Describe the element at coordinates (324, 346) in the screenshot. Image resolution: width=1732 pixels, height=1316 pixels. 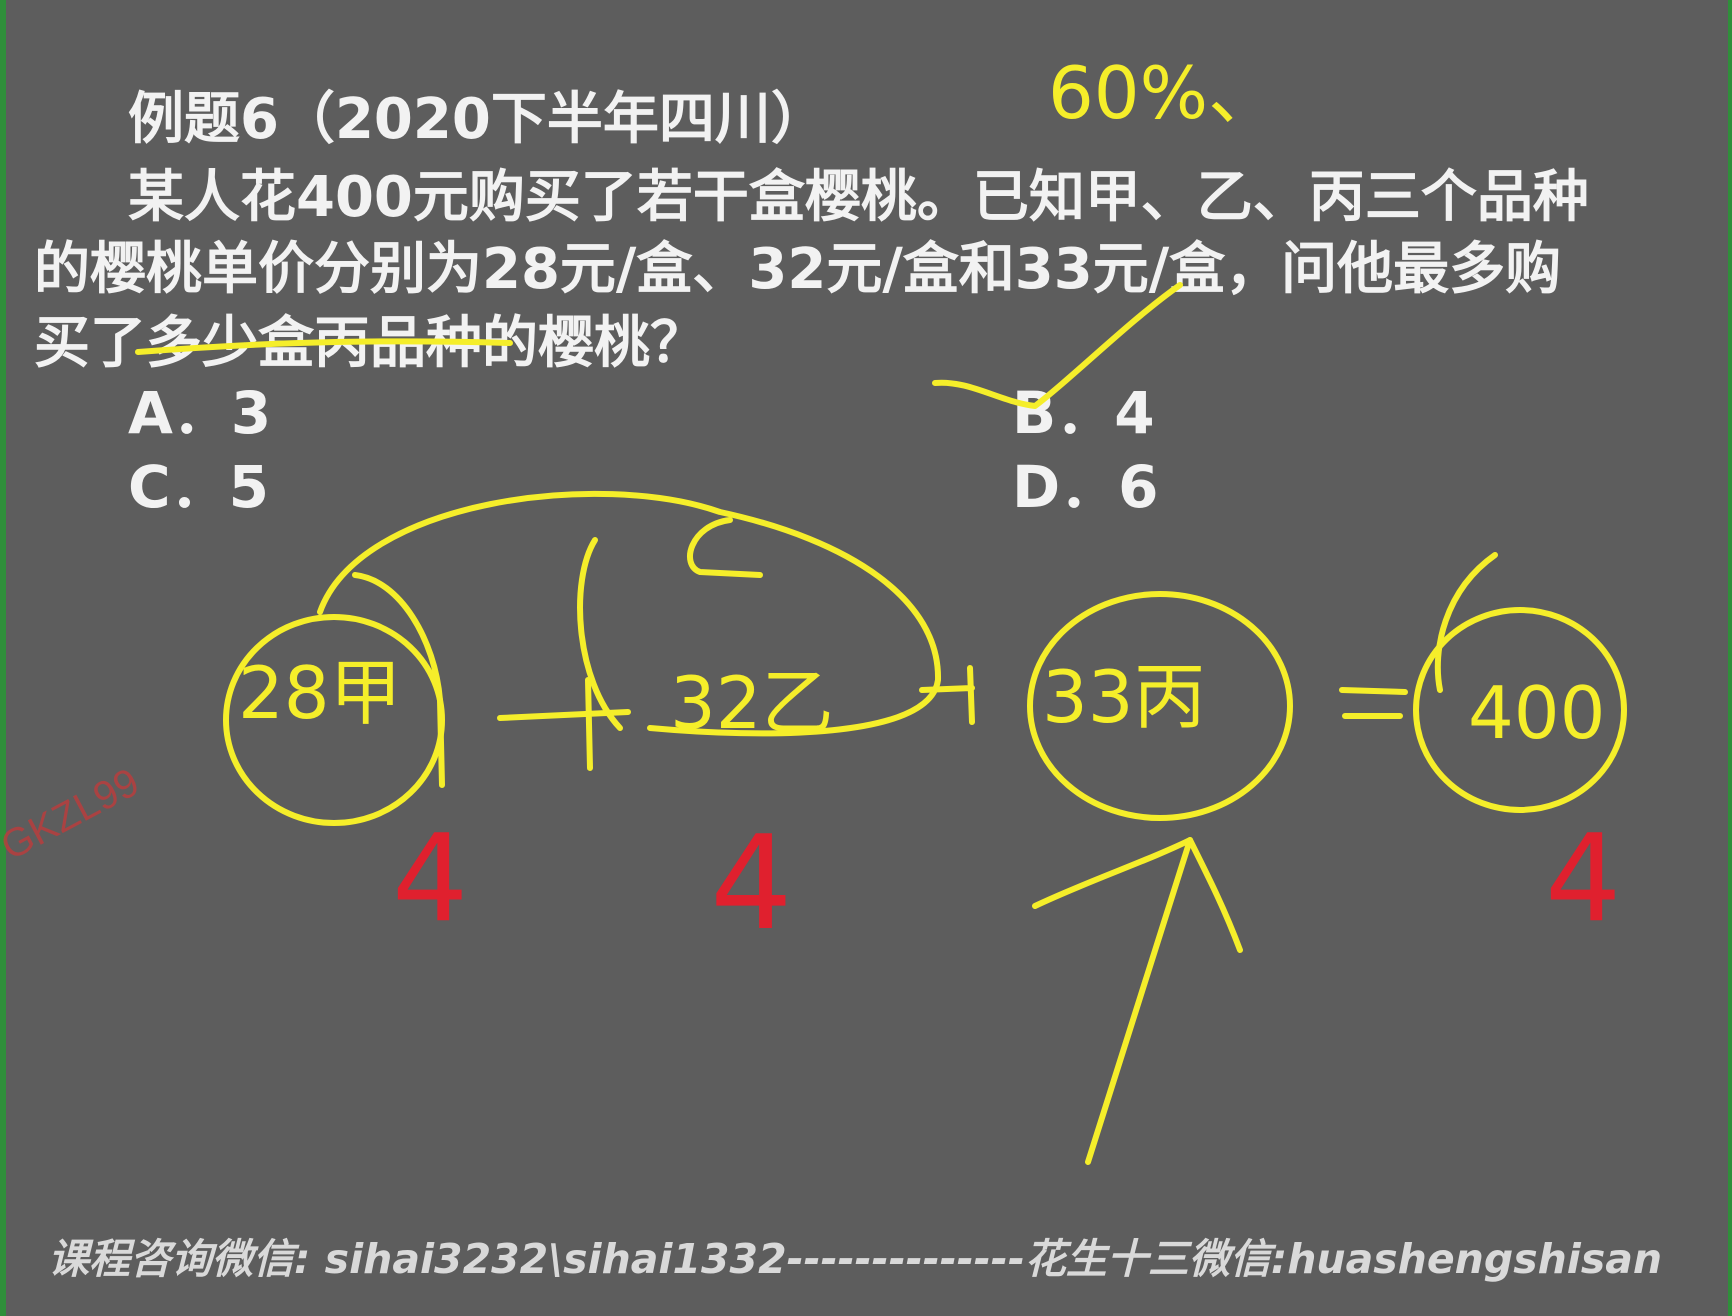
I see `underline-stroke` at that location.